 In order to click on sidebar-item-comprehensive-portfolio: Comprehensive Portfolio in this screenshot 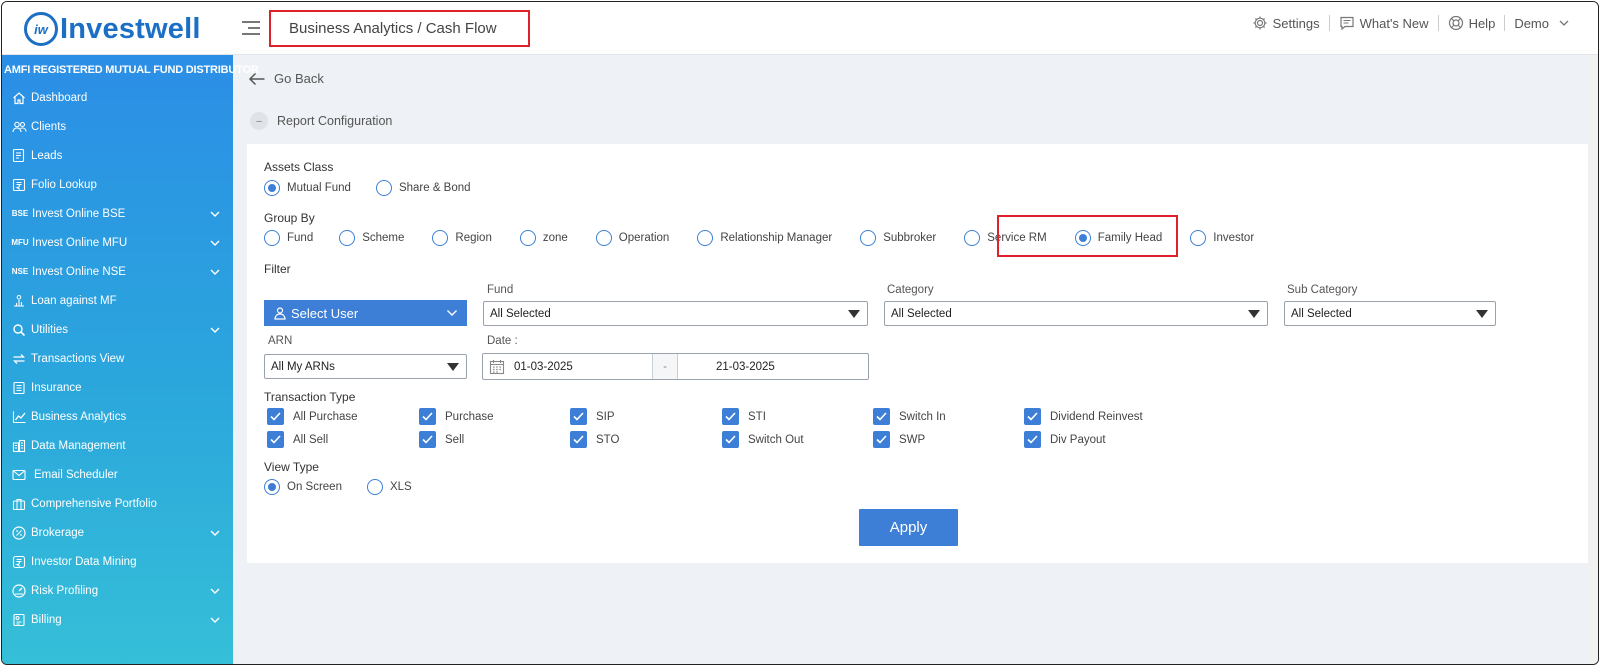, I will do `click(117, 503)`.